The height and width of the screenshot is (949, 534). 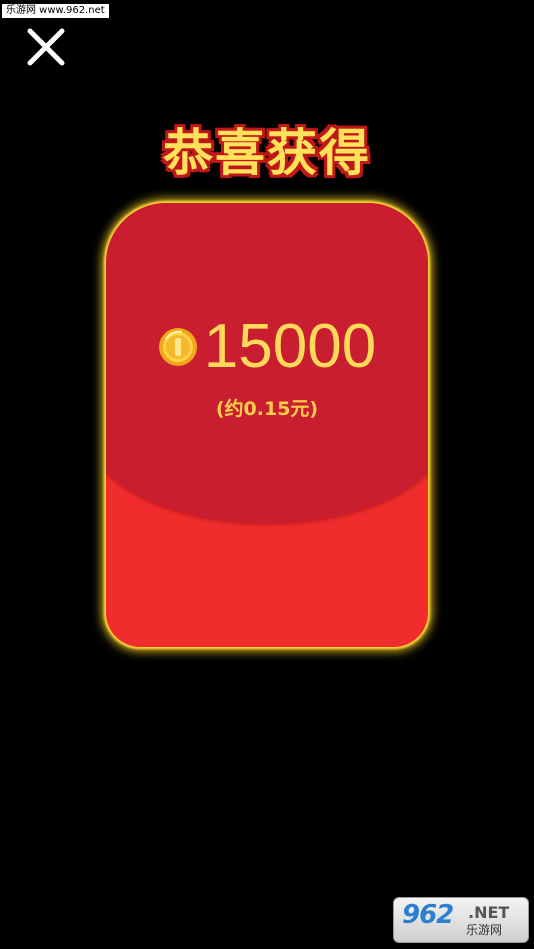 I want to click on watermark-bottom: 962 .NET 乐游网, so click(x=461, y=920).